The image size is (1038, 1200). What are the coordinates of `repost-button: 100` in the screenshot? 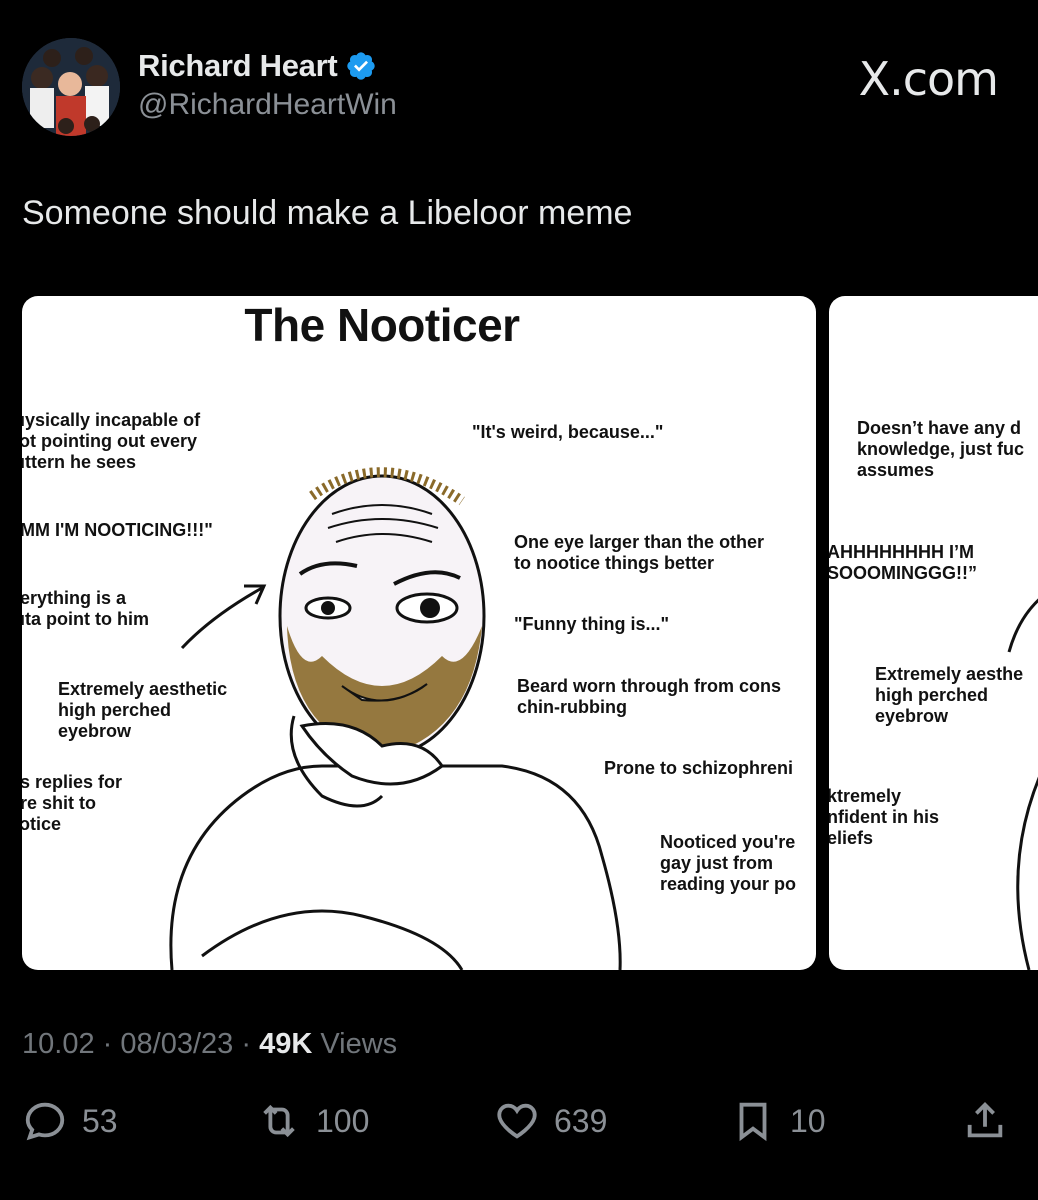 It's located at (312, 1121).